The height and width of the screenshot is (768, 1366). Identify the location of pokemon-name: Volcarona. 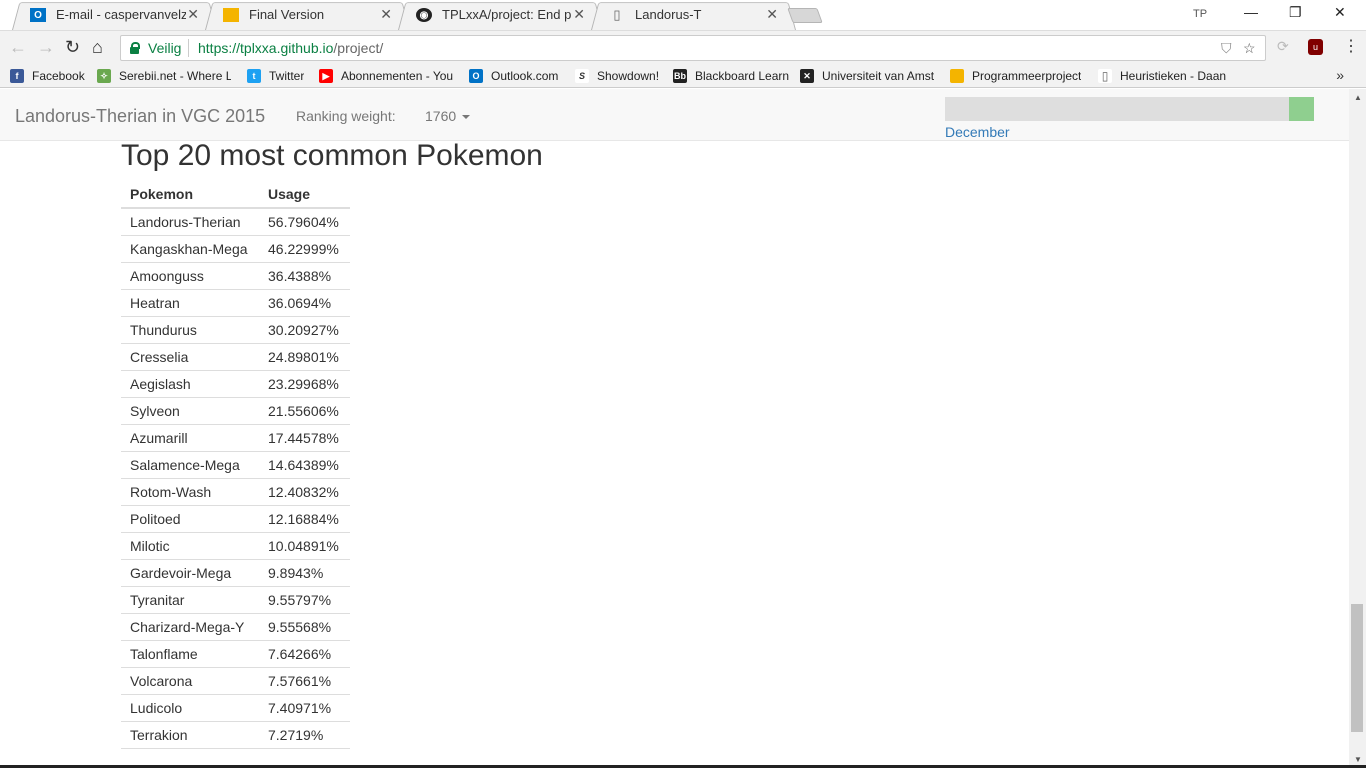
(190, 680).